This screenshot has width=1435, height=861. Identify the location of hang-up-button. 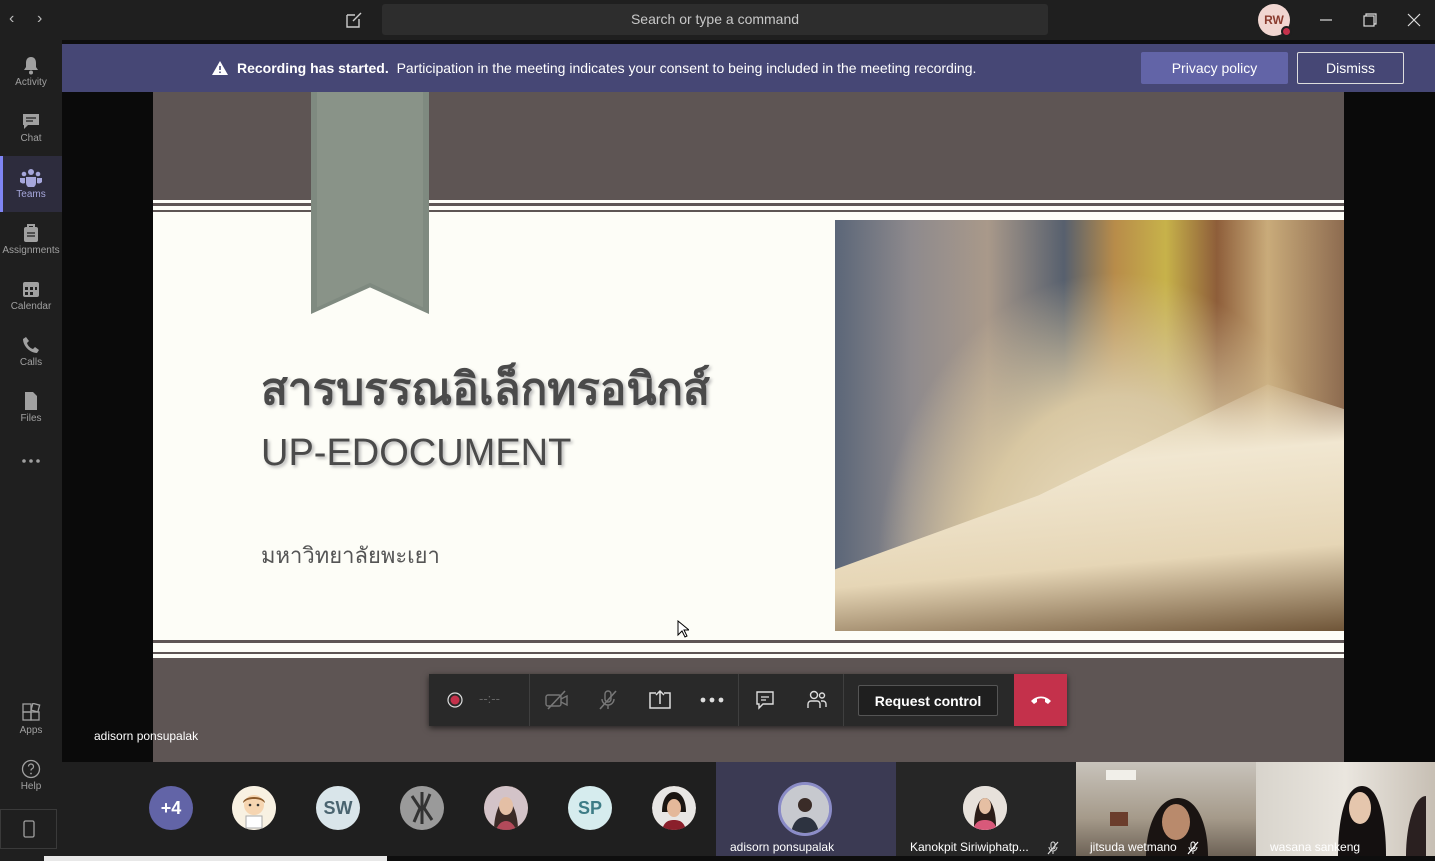
(1040, 700).